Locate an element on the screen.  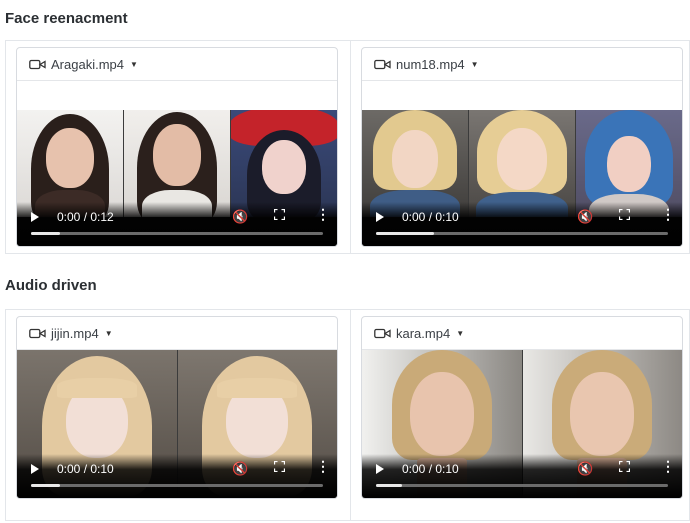
file-selector-kara: kara.mp4 ▼ is located at coordinates (522, 333).